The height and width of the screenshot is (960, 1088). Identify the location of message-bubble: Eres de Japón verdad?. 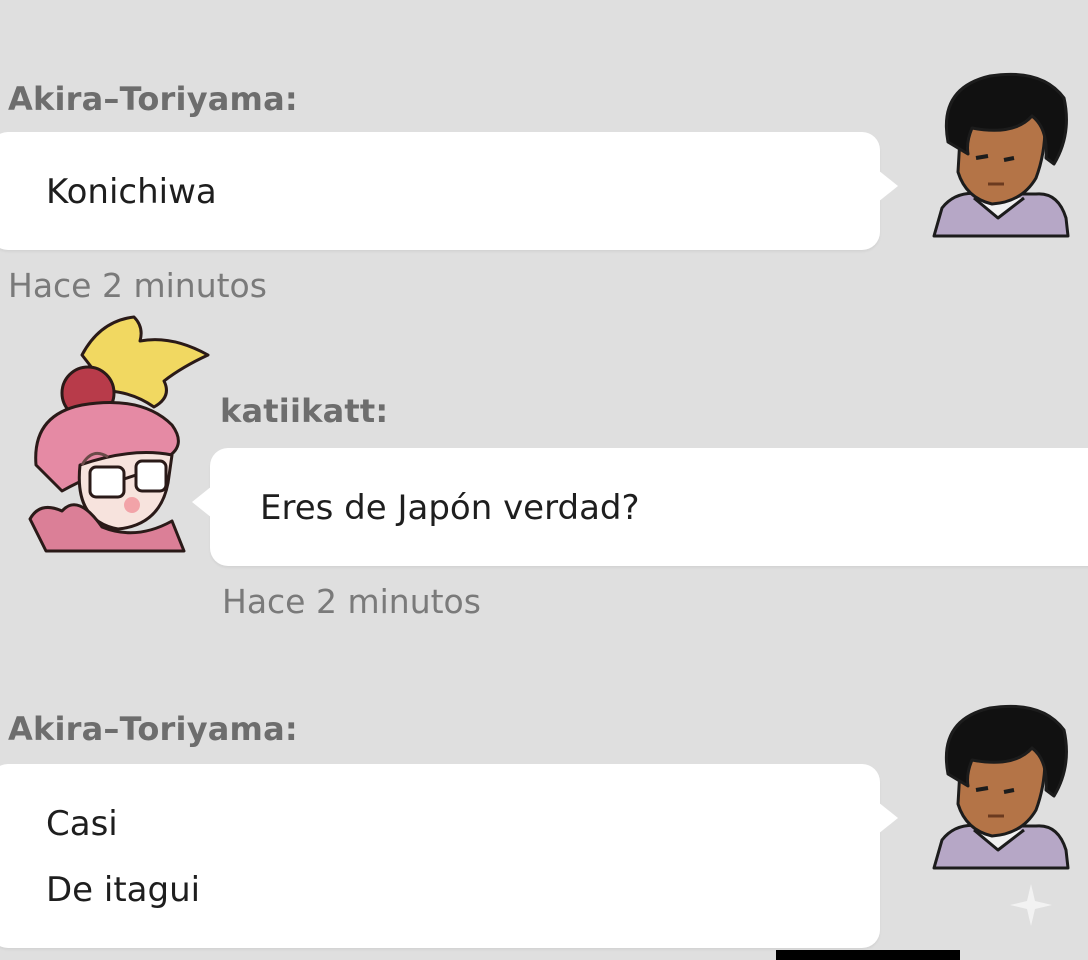
(640, 507).